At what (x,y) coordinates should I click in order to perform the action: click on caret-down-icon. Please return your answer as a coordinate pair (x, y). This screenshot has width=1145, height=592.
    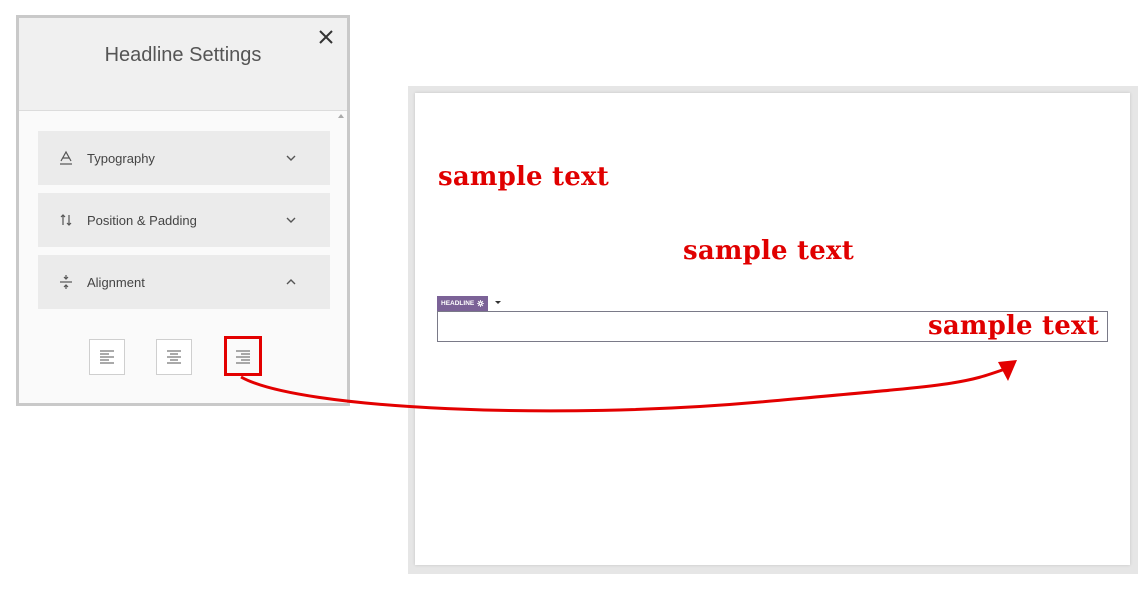
    Looking at the image, I should click on (498, 302).